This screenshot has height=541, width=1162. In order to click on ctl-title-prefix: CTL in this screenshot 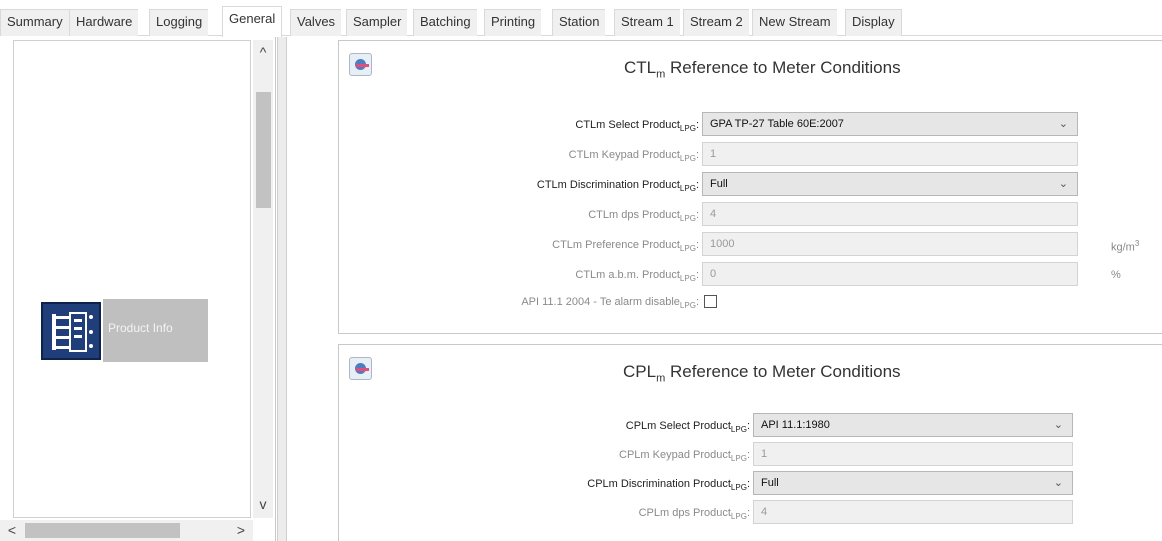, I will do `click(640, 67)`.